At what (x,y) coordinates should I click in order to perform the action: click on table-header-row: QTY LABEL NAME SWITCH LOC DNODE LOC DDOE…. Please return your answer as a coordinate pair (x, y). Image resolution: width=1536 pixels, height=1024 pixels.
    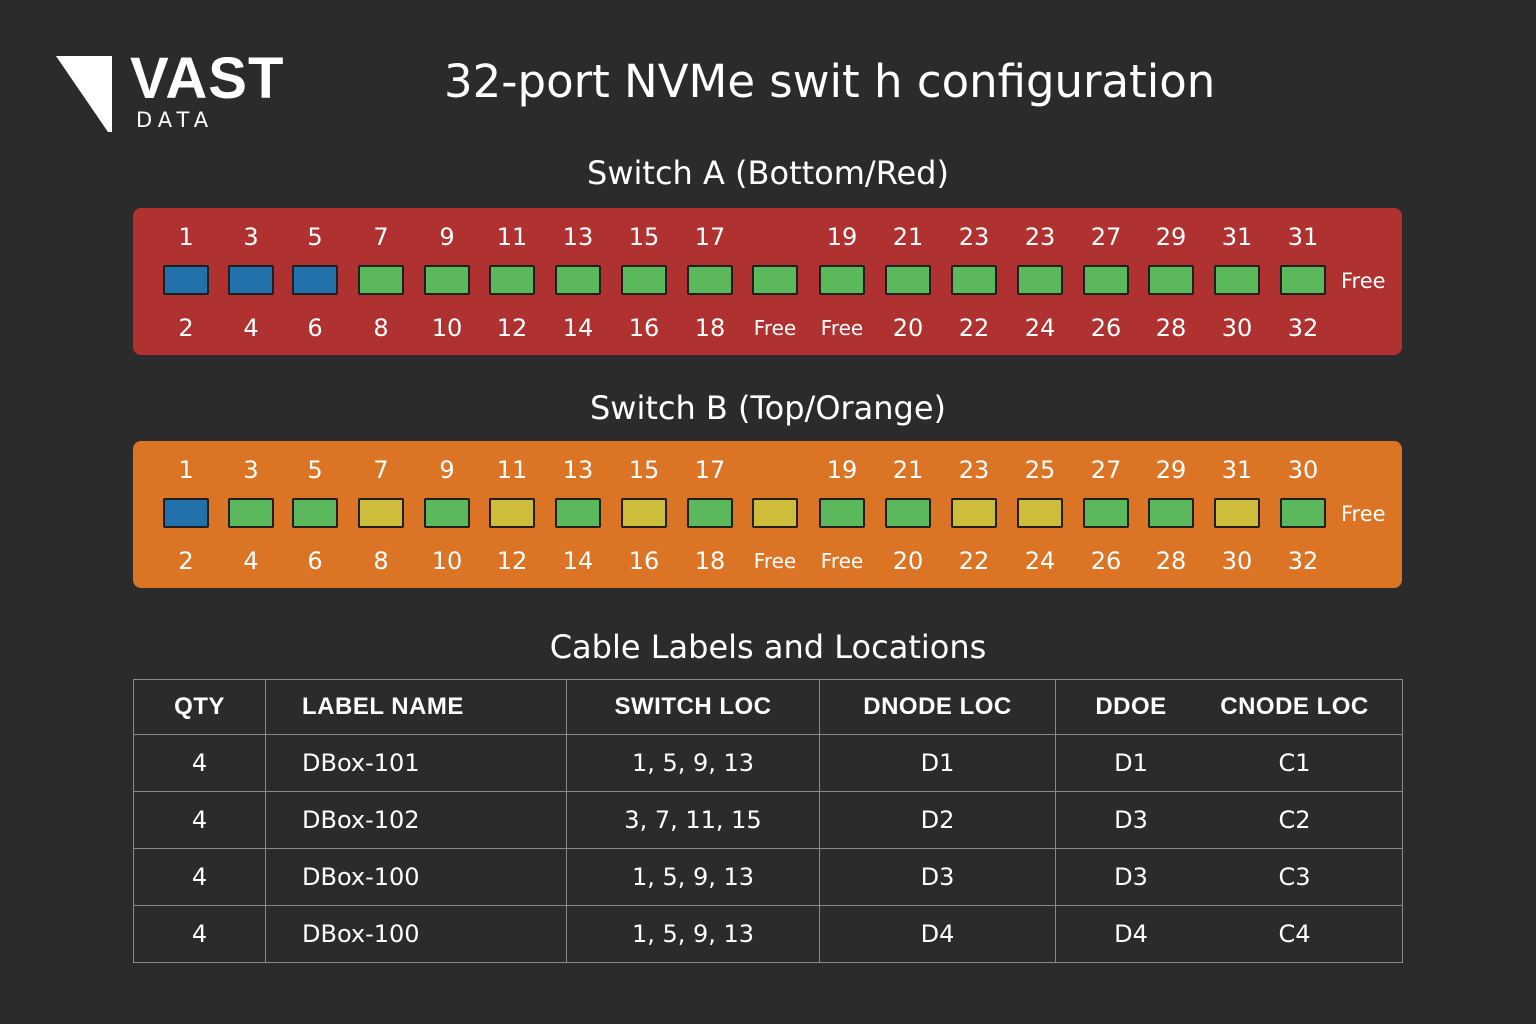
    Looking at the image, I should click on (768, 707).